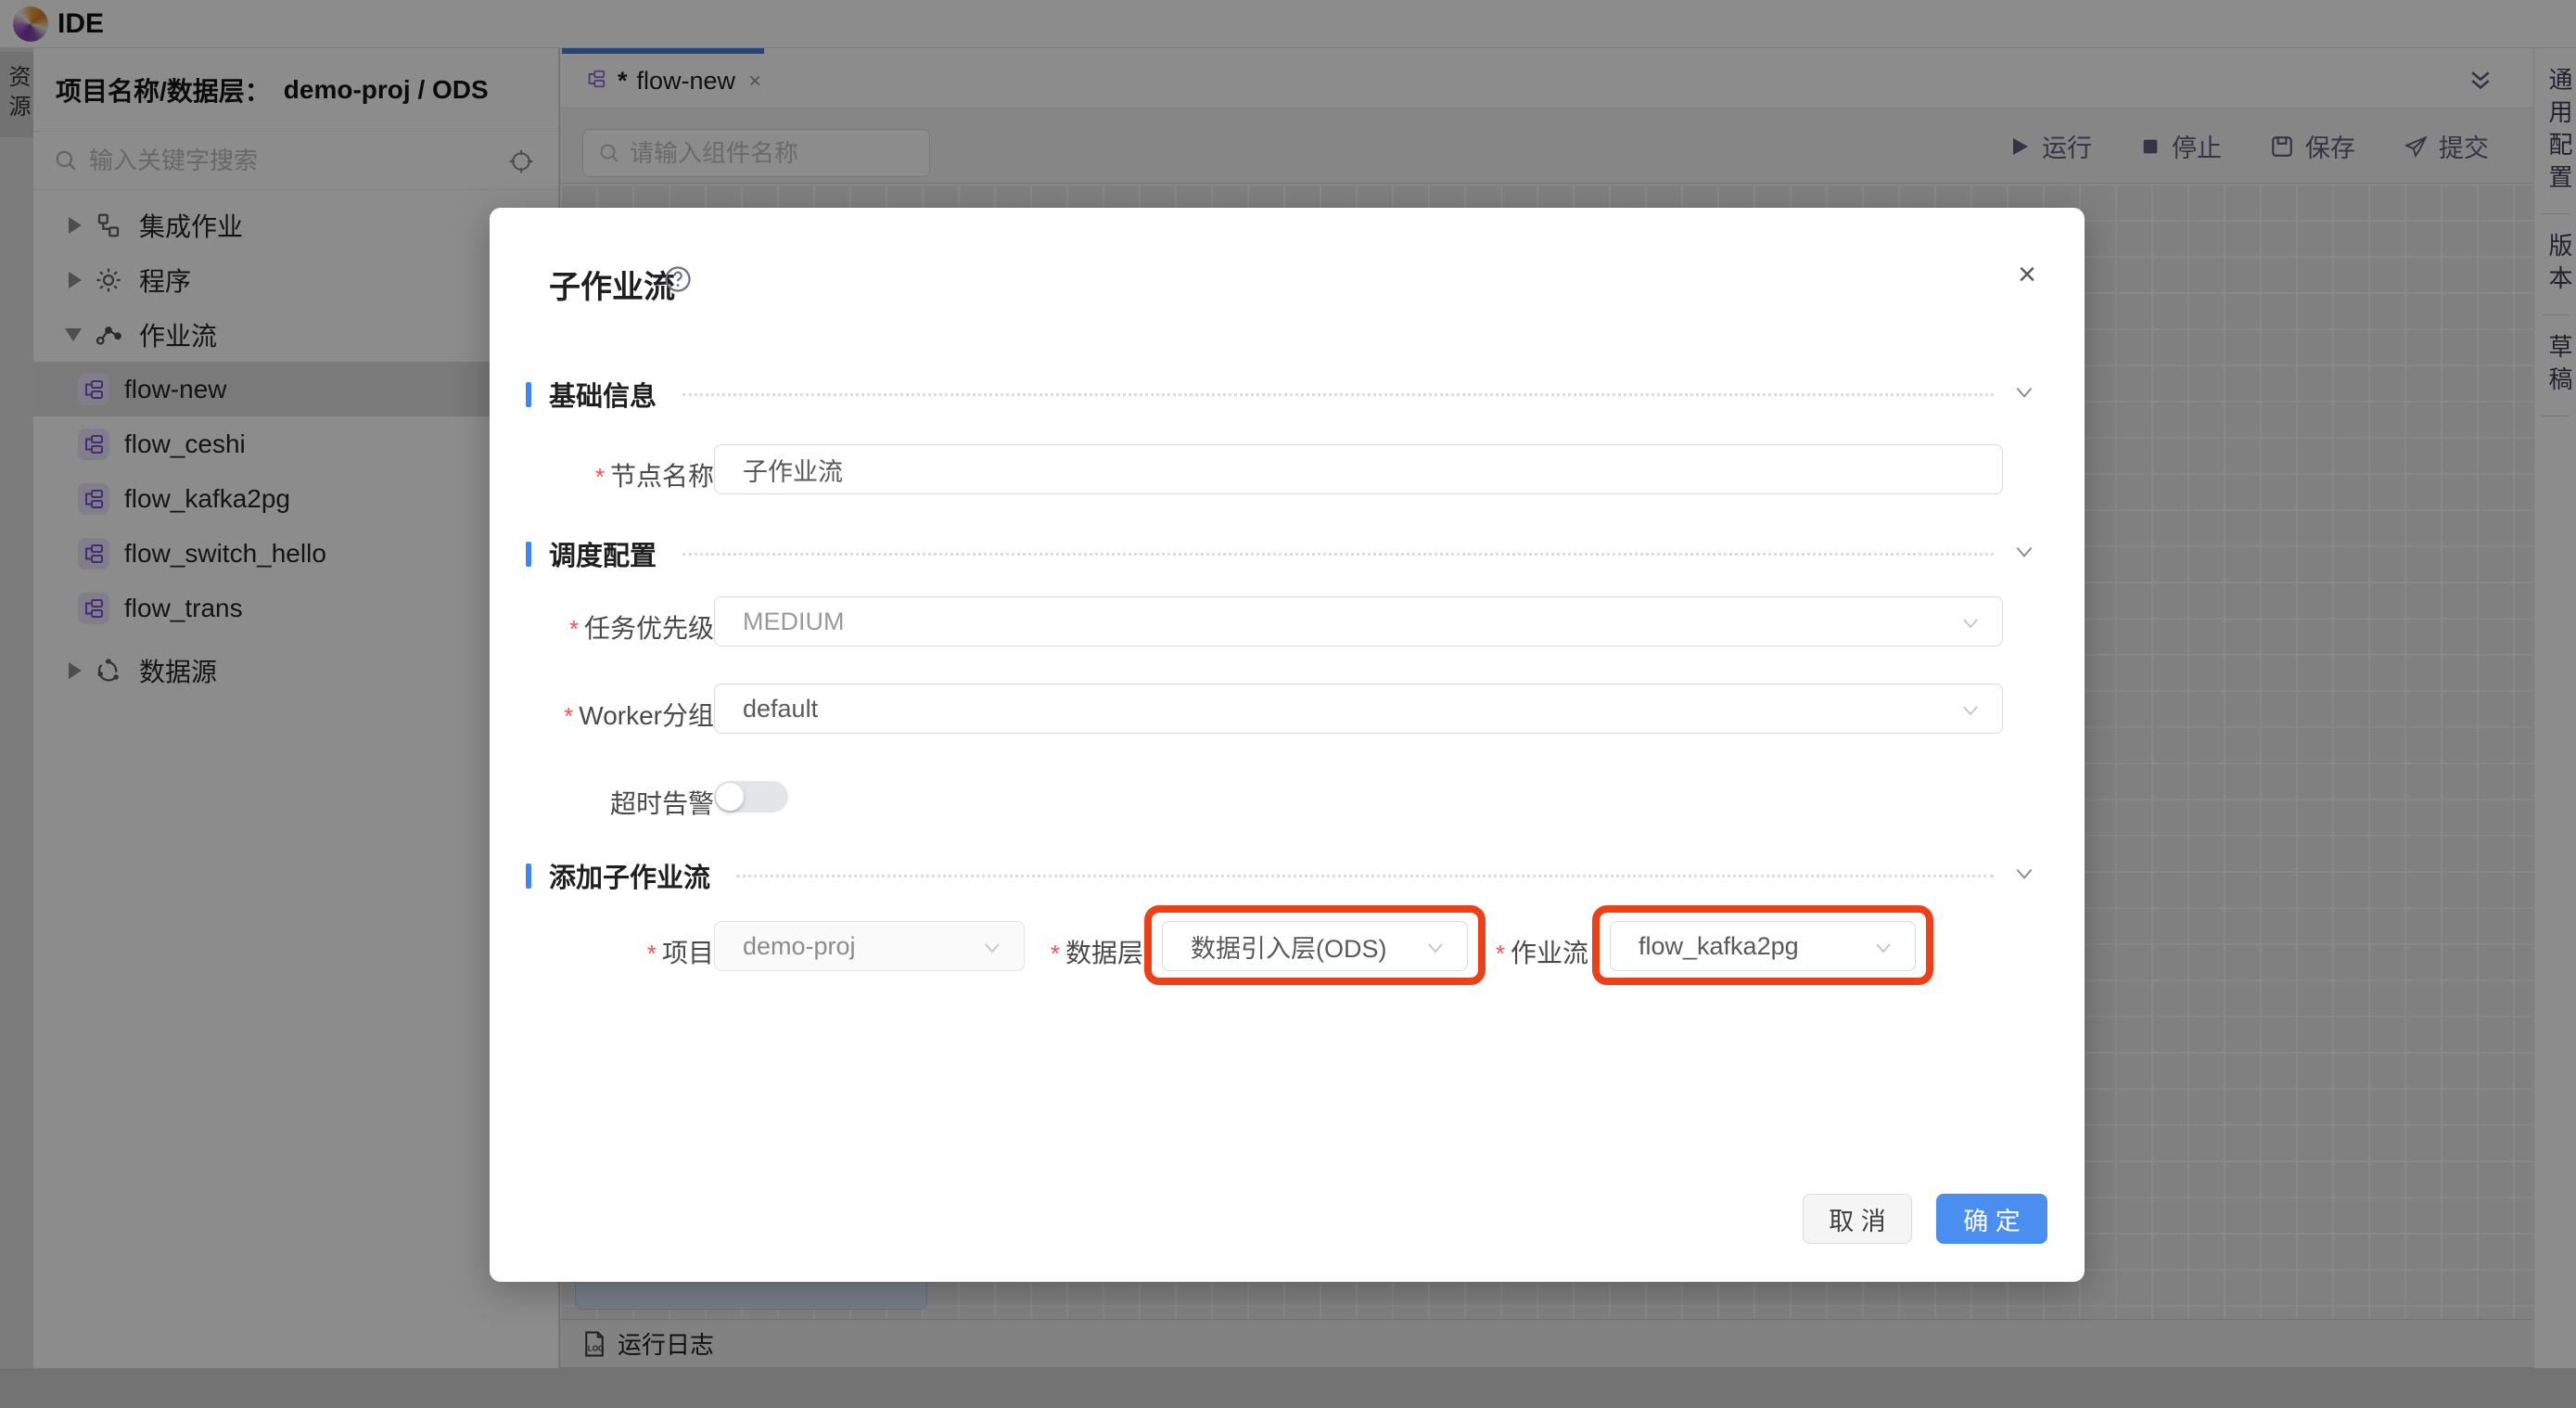 The image size is (2576, 1408). What do you see at coordinates (870, 946) in the screenshot?
I see `project-select: demo-proj` at bounding box center [870, 946].